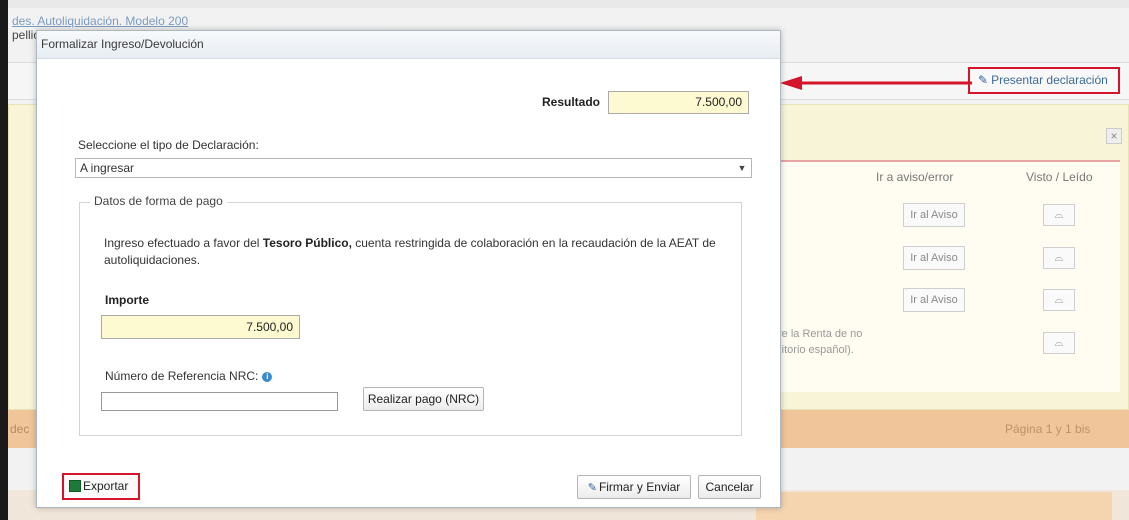 The image size is (1129, 520). Describe the element at coordinates (820, 334) in the screenshot. I see `note-line: re la Renta de no` at that location.